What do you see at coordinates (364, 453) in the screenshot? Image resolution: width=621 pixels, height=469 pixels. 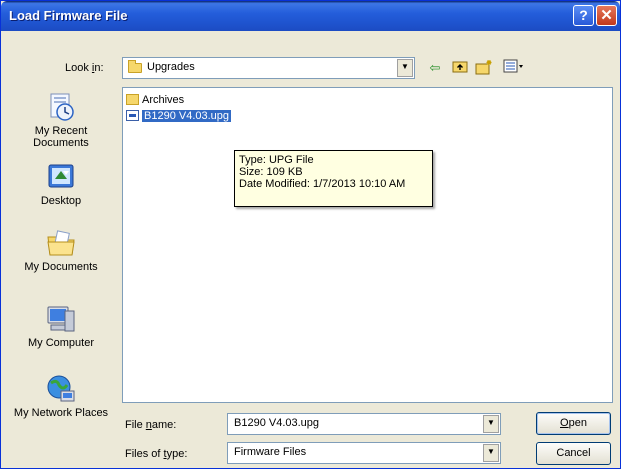 I see `files-of-type-dropdown: Firmware Files ▼` at bounding box center [364, 453].